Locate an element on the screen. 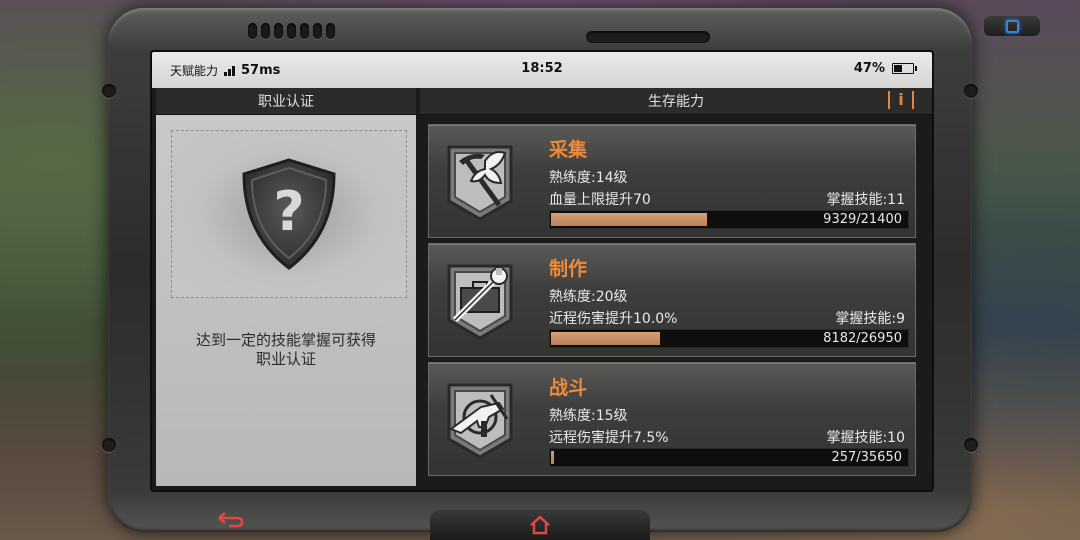 Image resolution: width=1080 pixels, height=540 pixels. side-knob-right-top is located at coordinates (971, 91).